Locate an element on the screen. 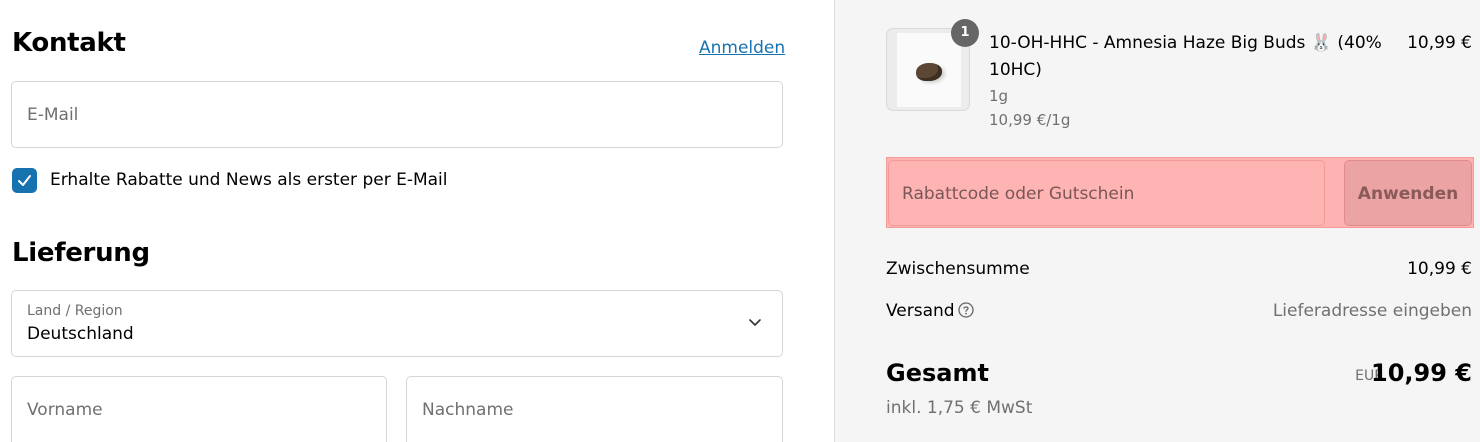  product-bud-image is located at coordinates (929, 72).